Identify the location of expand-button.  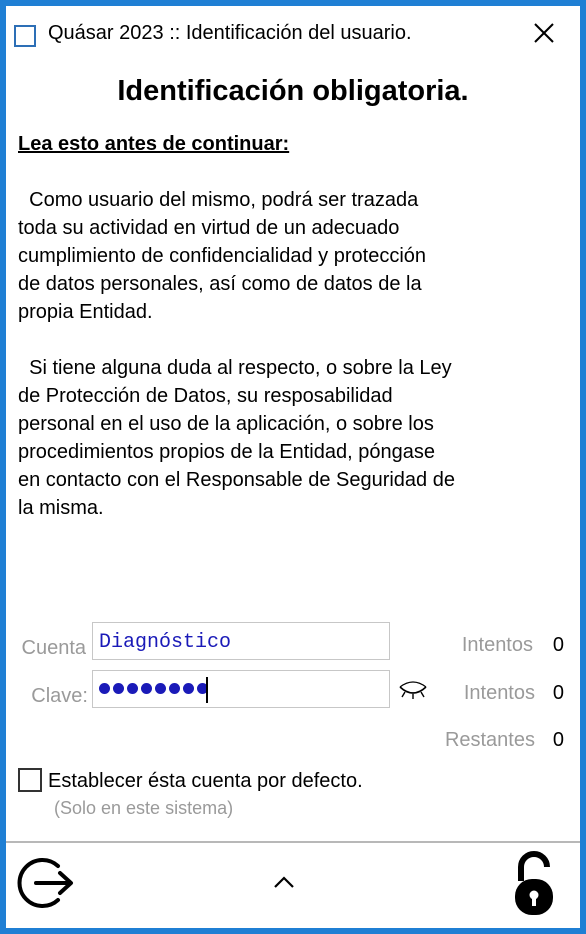
(284, 882).